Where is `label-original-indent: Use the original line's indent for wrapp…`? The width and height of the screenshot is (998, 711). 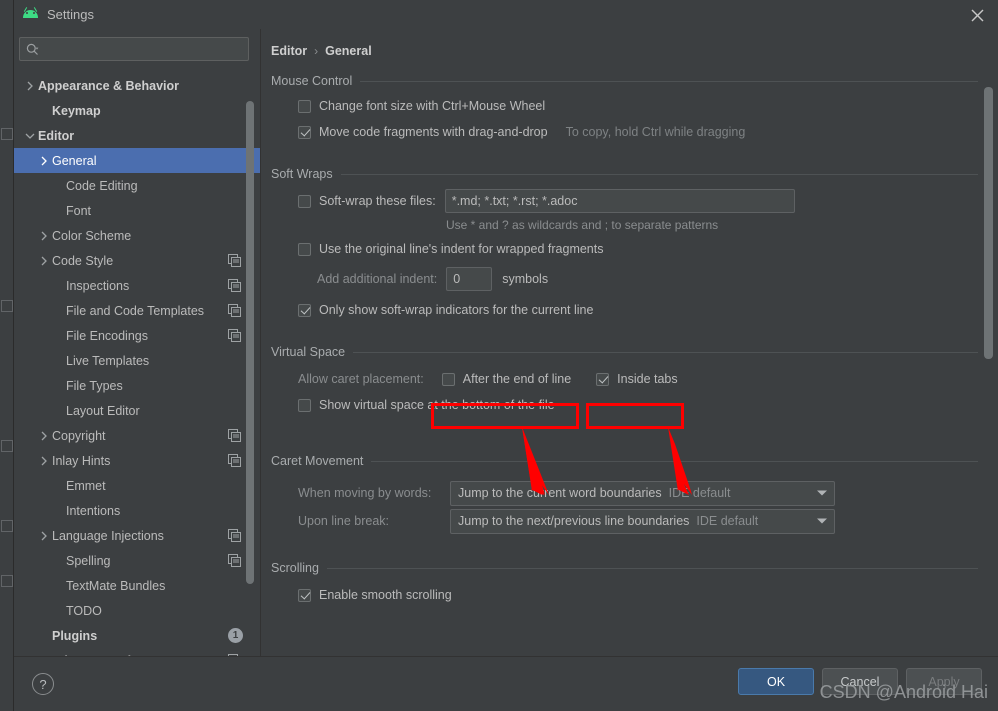
label-original-indent: Use the original line's indent for wrapp… is located at coordinates (461, 249).